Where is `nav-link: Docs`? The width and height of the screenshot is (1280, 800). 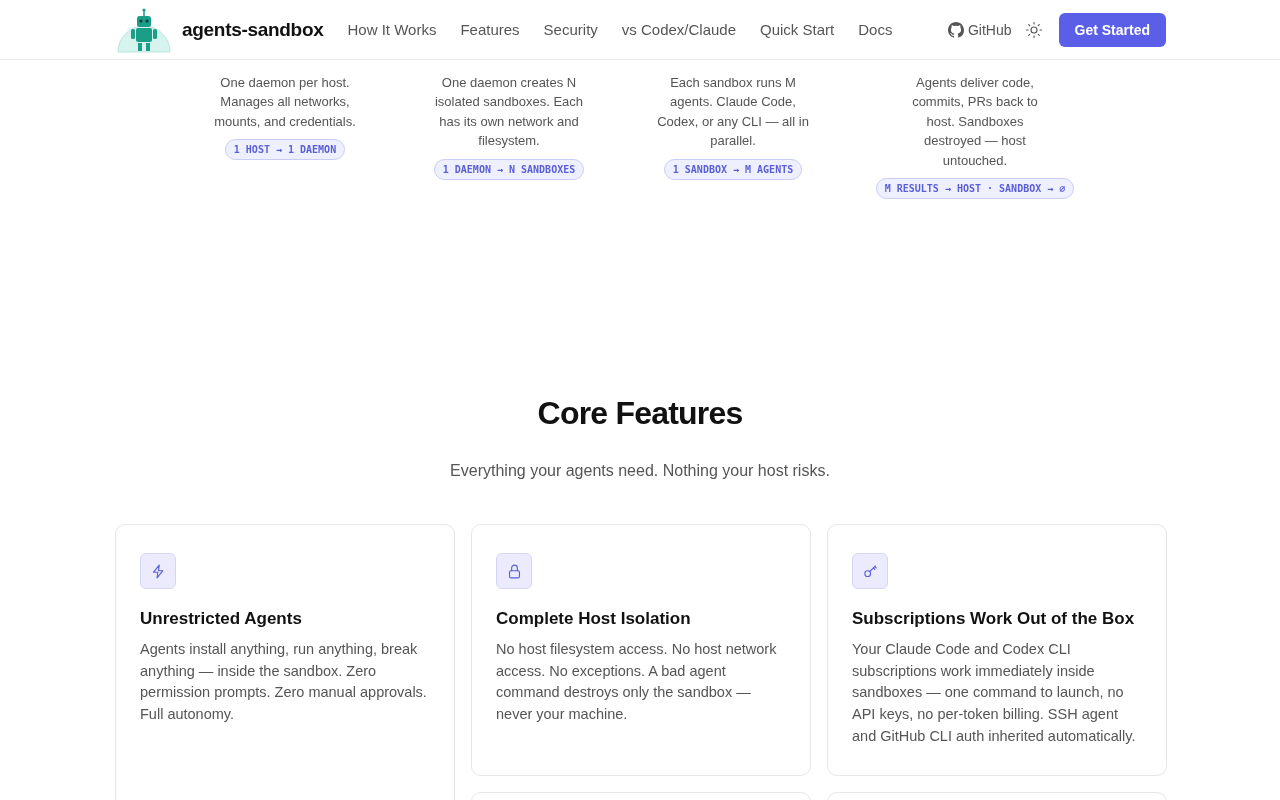 nav-link: Docs is located at coordinates (875, 29).